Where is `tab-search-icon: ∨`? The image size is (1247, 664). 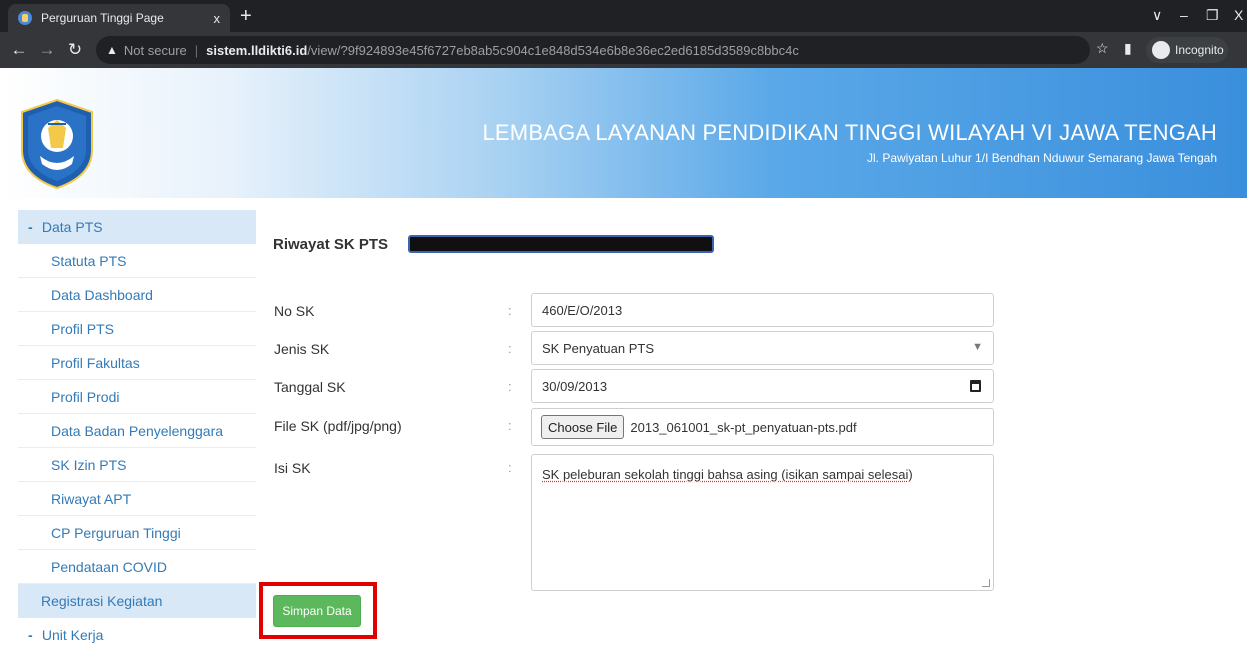
tab-search-icon: ∨ is located at coordinates (1157, 15).